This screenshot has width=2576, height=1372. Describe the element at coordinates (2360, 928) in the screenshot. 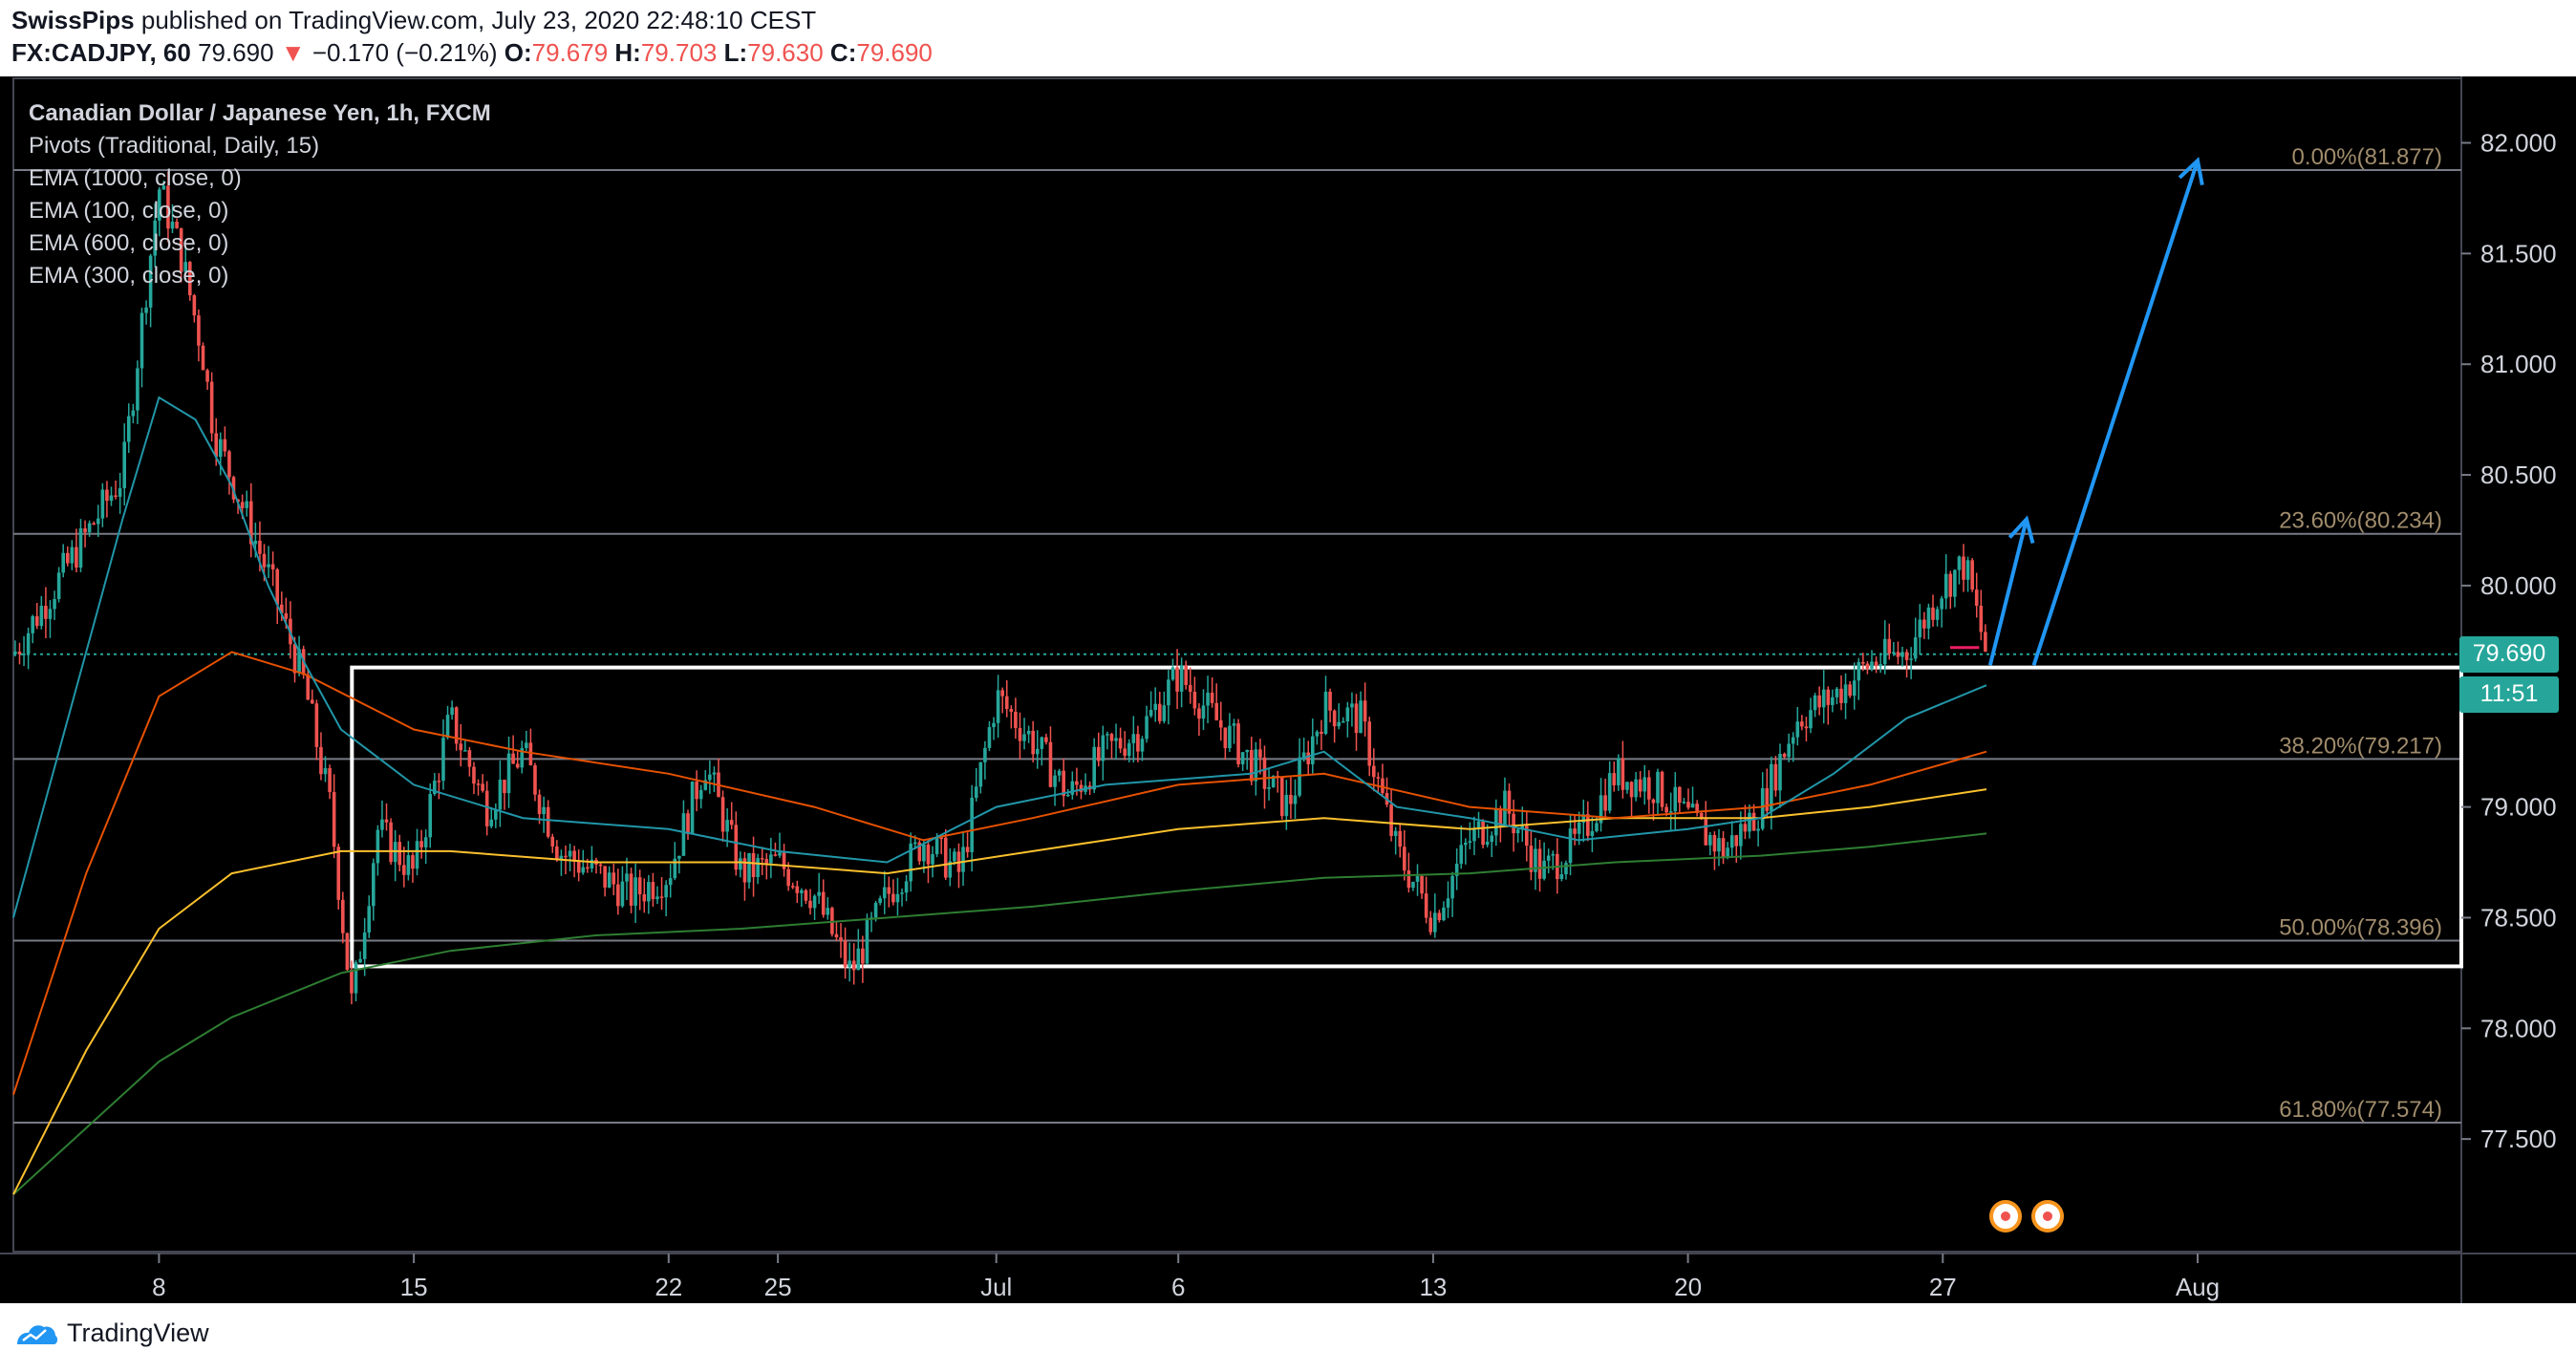

I see `fib-level-label: 50.00%(78.396)` at that location.